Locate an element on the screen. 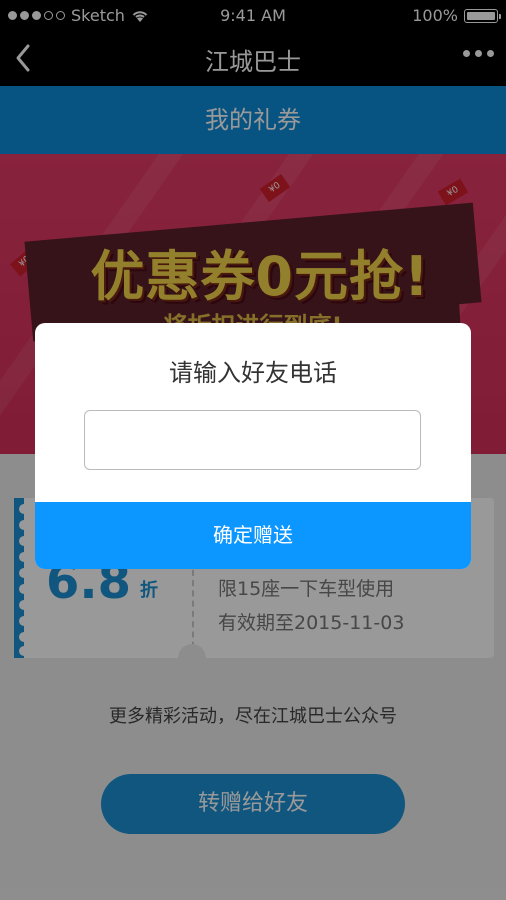 The width and height of the screenshot is (506, 900). friend-phone-input is located at coordinates (252, 440).